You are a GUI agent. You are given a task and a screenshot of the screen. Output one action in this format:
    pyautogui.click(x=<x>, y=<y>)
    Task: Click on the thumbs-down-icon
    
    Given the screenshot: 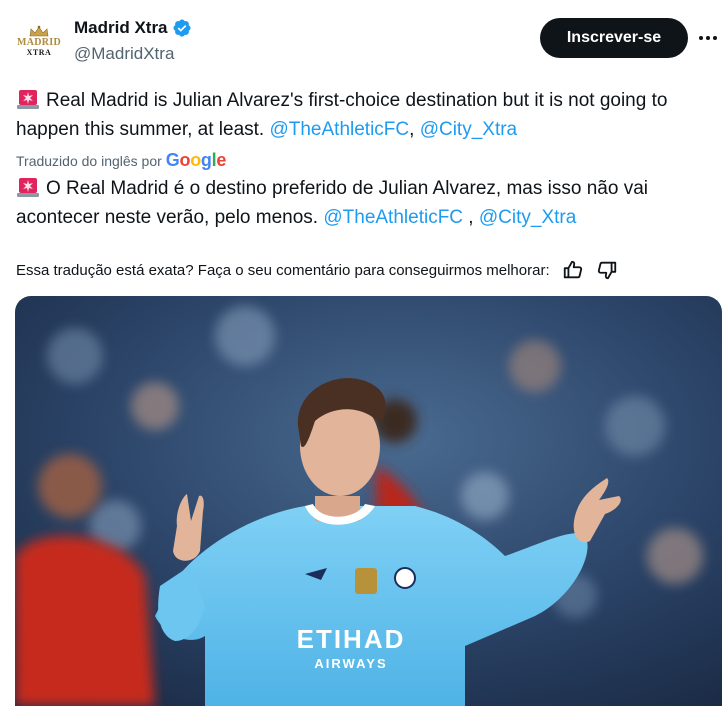 What is the action you would take?
    pyautogui.click(x=607, y=270)
    